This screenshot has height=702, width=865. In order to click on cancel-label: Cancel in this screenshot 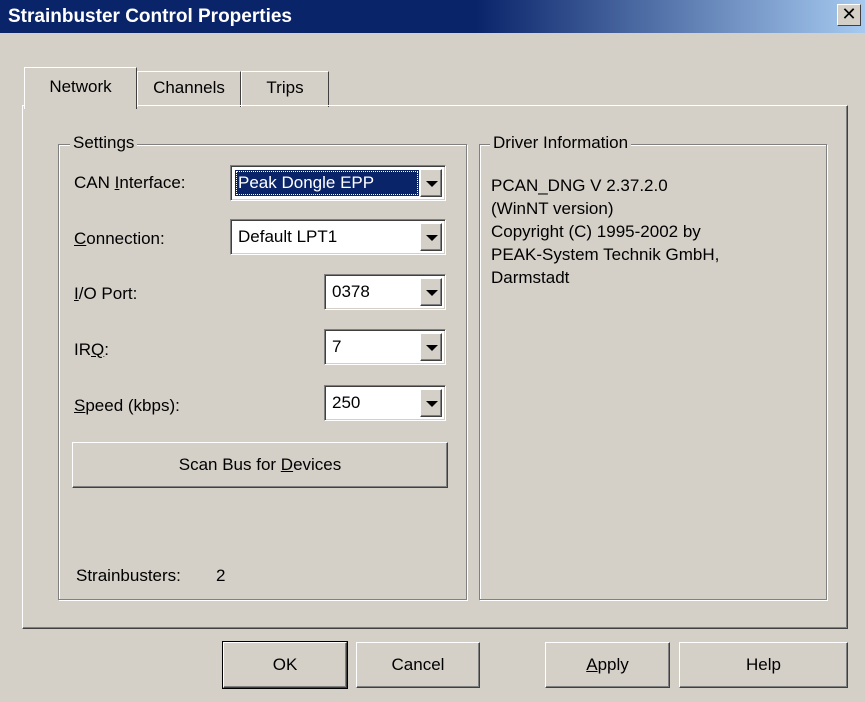, I will do `click(418, 664)`.